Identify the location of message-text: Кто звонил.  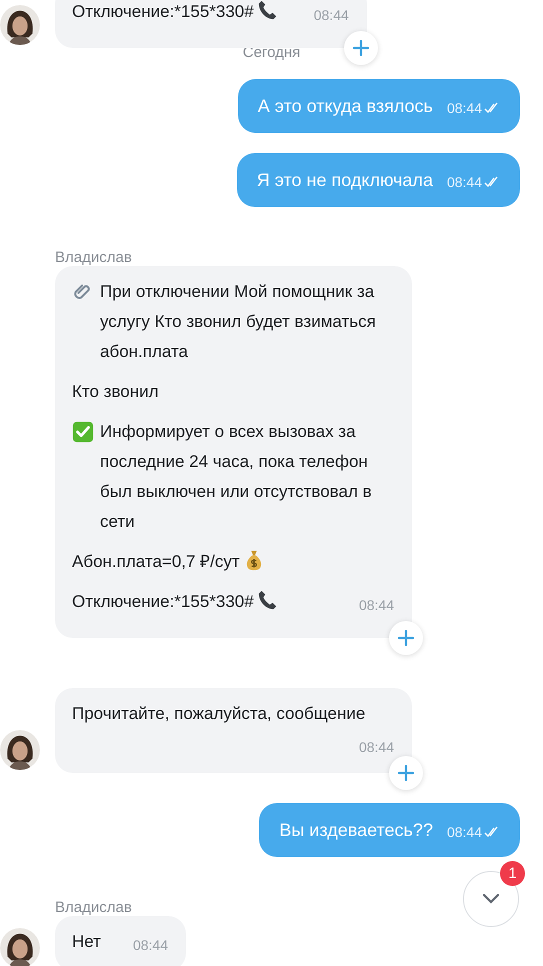
(115, 391).